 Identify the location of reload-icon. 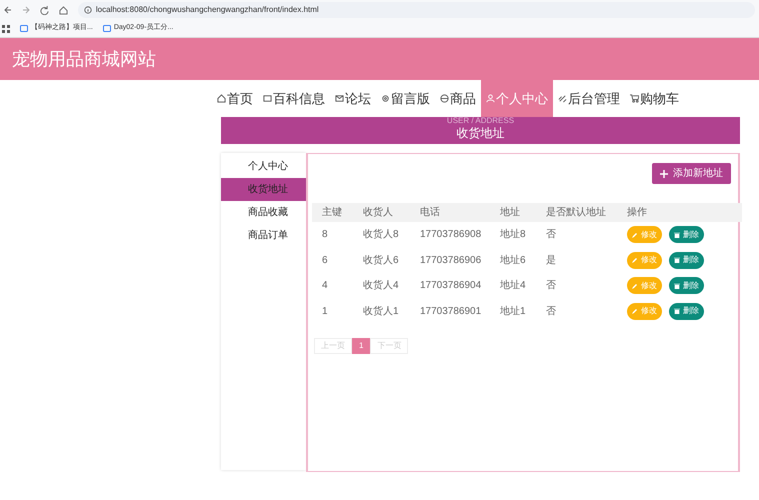
(44, 10).